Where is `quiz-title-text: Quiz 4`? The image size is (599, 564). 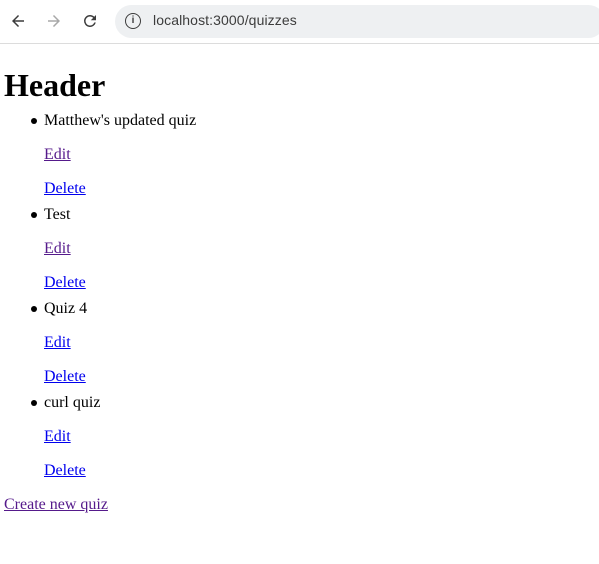 quiz-title-text: Quiz 4 is located at coordinates (66, 308).